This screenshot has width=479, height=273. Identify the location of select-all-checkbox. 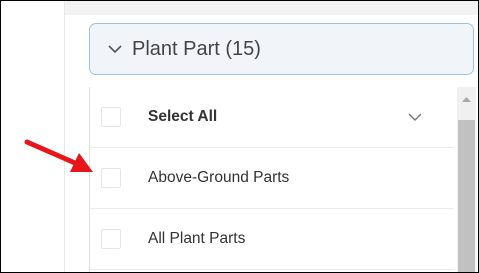
(111, 117).